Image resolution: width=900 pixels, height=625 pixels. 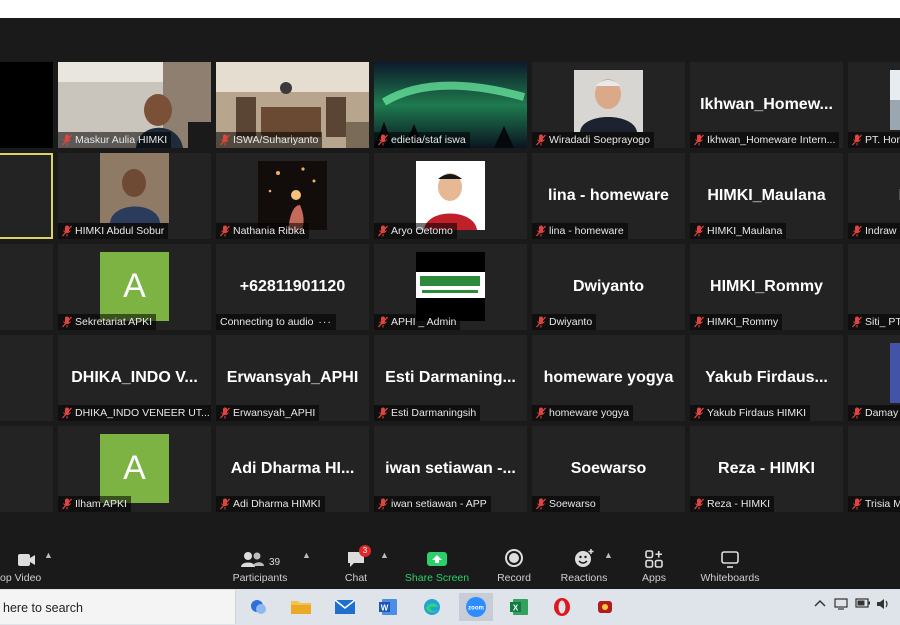 I want to click on participant-tile: HIMKI Abdul Sobur, so click(x=134, y=196).